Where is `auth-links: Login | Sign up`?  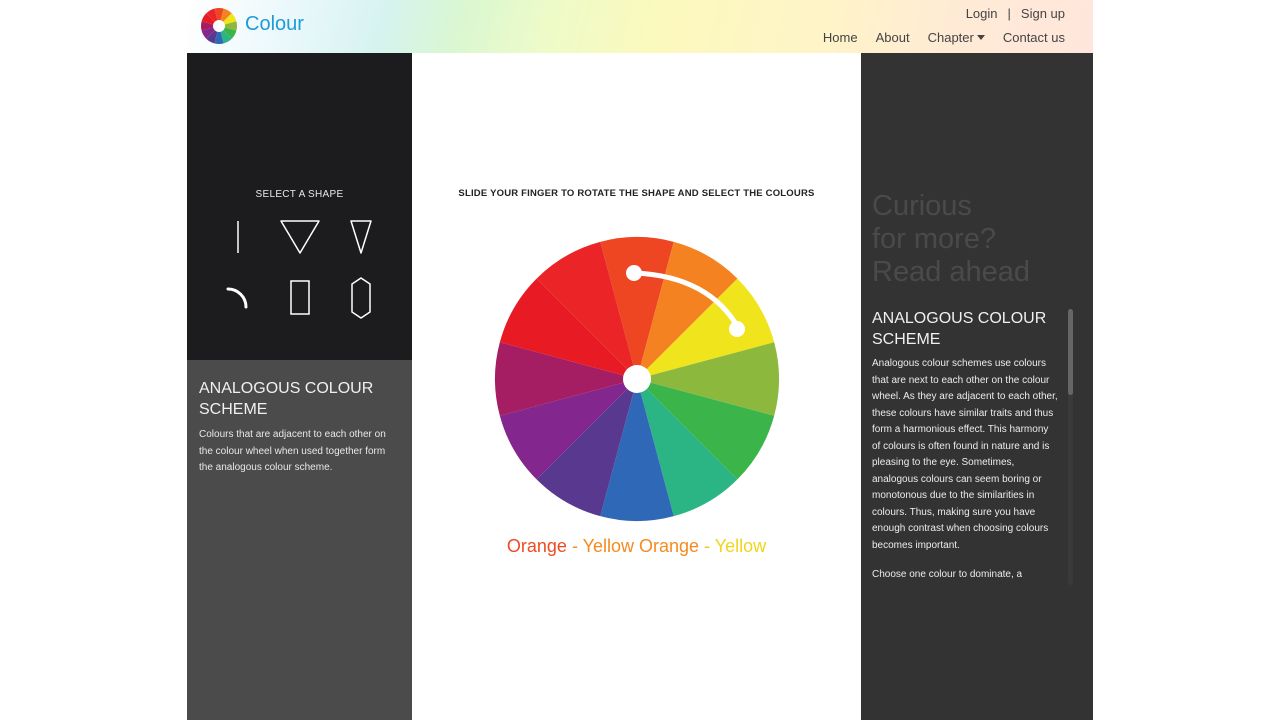 auth-links: Login | Sign up is located at coordinates (1015, 13).